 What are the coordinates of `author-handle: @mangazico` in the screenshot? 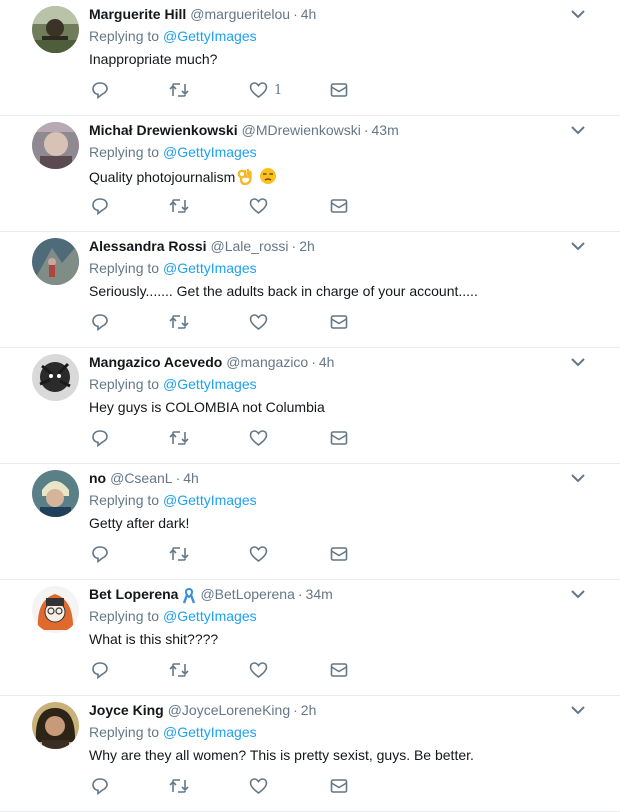 It's located at (267, 362).